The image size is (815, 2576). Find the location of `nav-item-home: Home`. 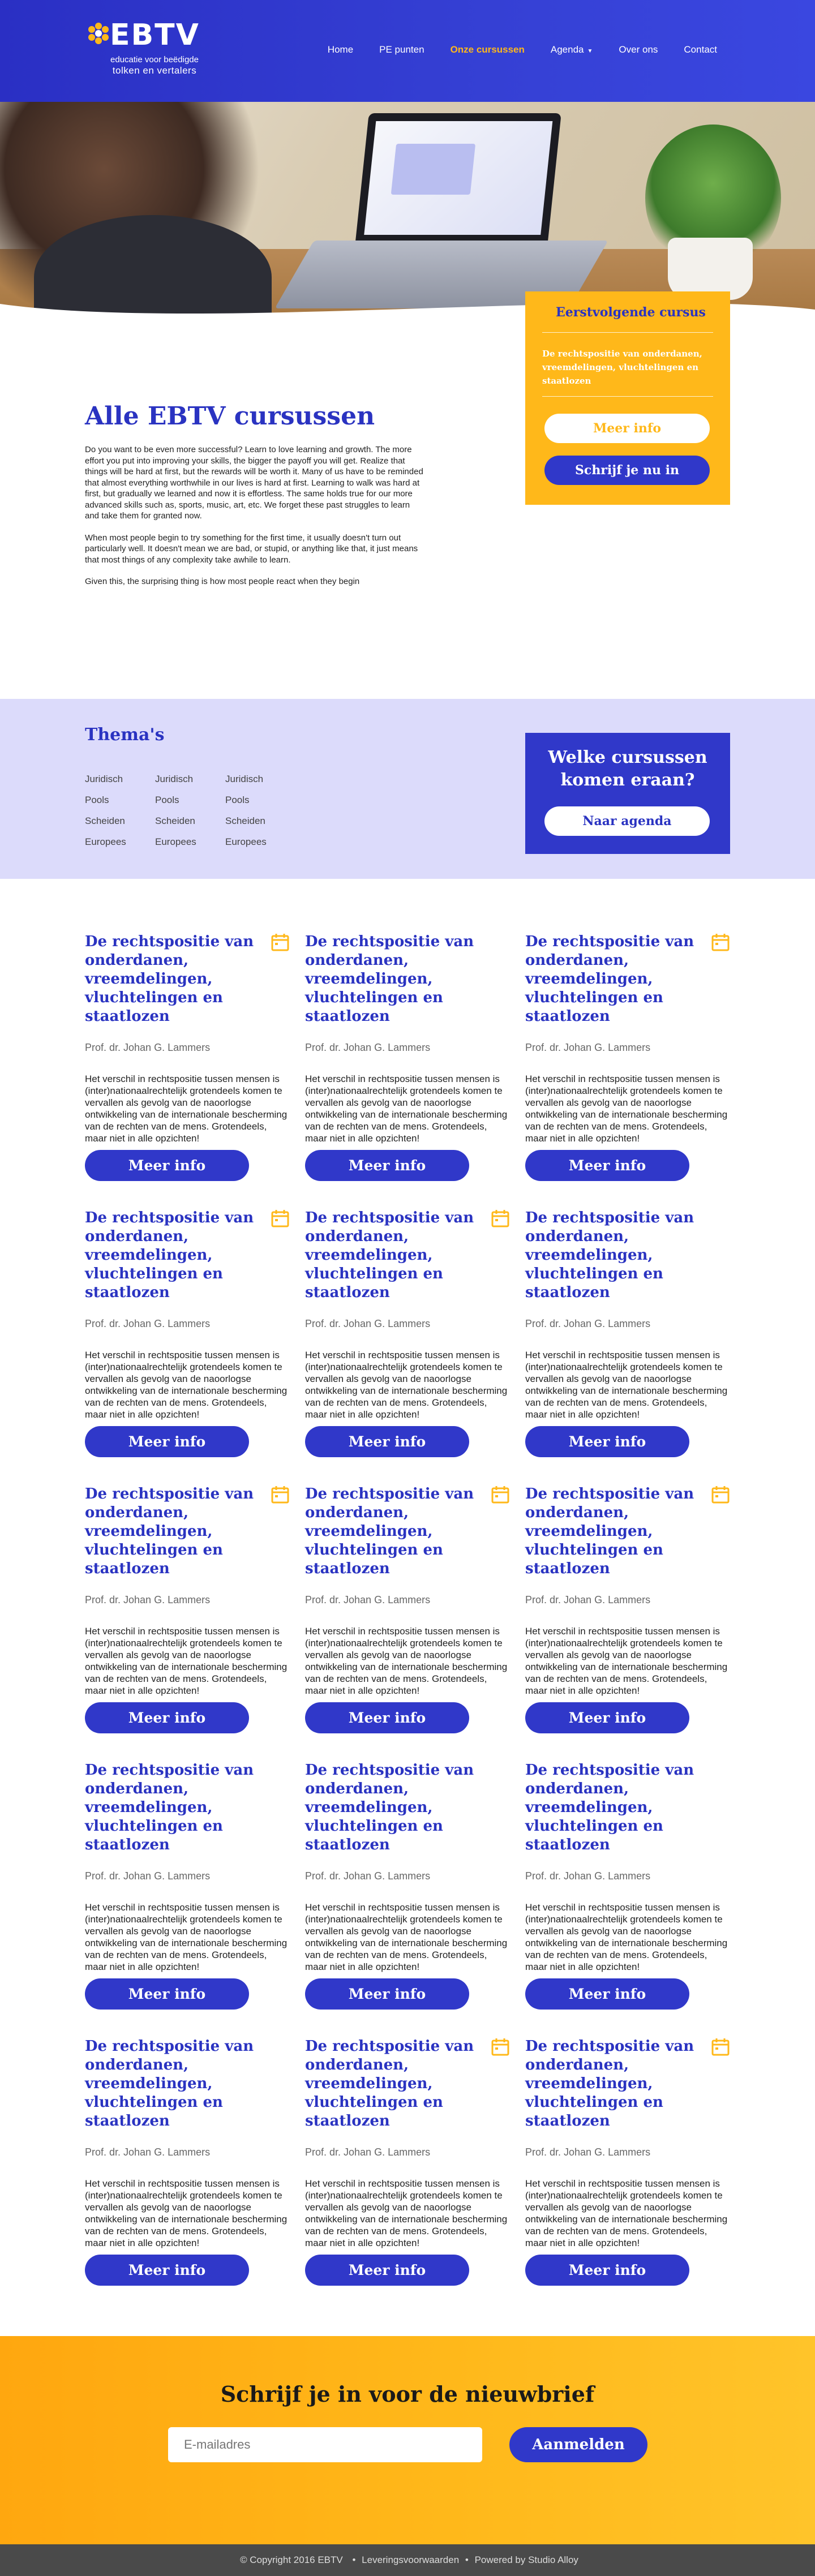

nav-item-home: Home is located at coordinates (340, 49).